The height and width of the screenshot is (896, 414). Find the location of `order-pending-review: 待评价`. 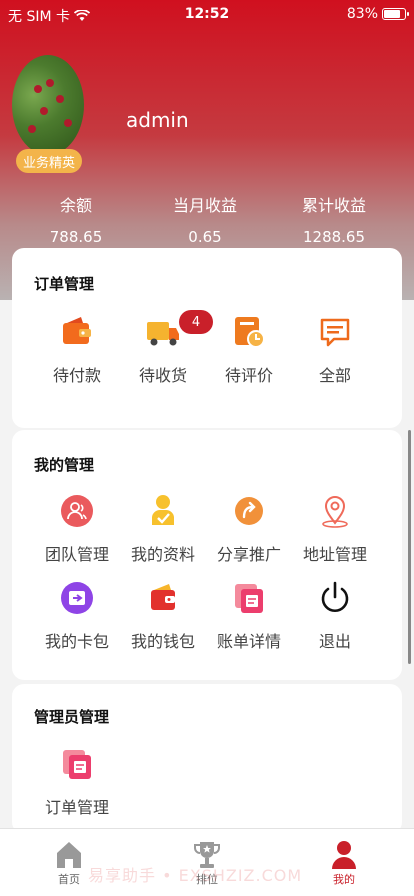

order-pending-review: 待评价 is located at coordinates (249, 350).